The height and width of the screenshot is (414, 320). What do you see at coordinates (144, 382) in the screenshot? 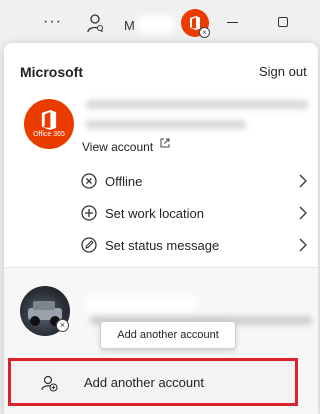
I see `add-account-label: Add another account` at bounding box center [144, 382].